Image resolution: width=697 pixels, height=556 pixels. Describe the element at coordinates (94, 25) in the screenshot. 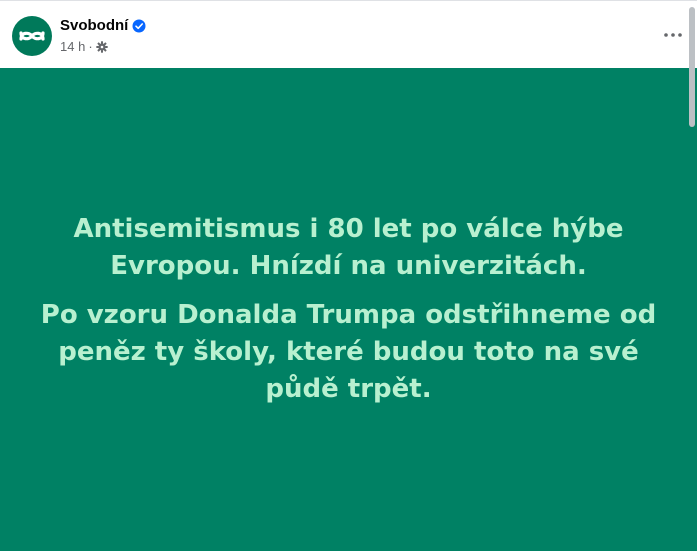

I see `page-name-link: Svobodní` at that location.